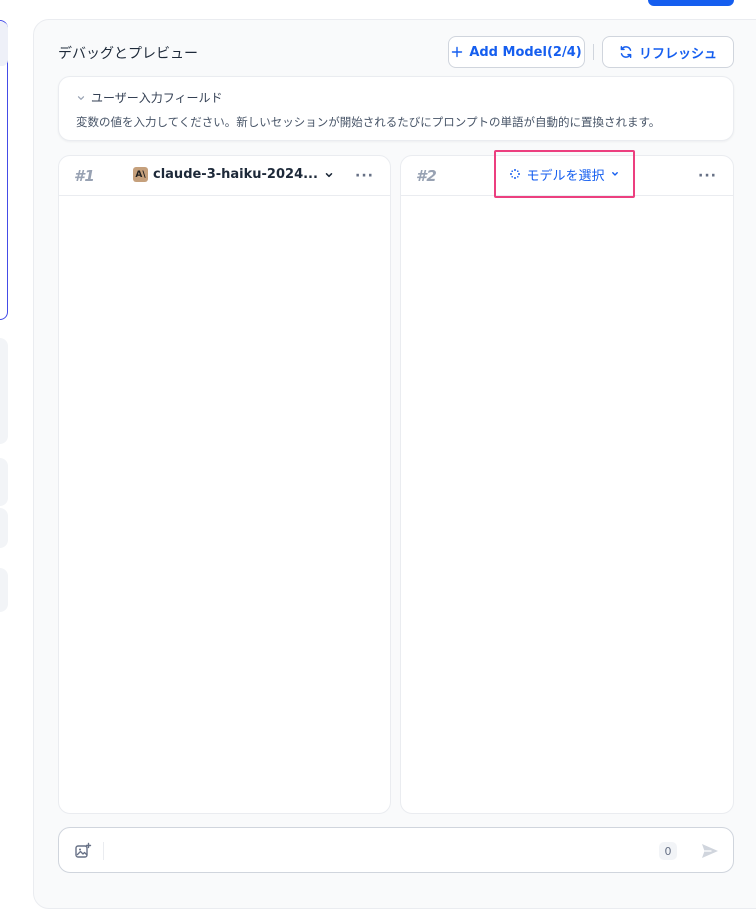 The image size is (756, 909). Describe the element at coordinates (140, 174) in the screenshot. I see `anthropic-icon: A\` at that location.